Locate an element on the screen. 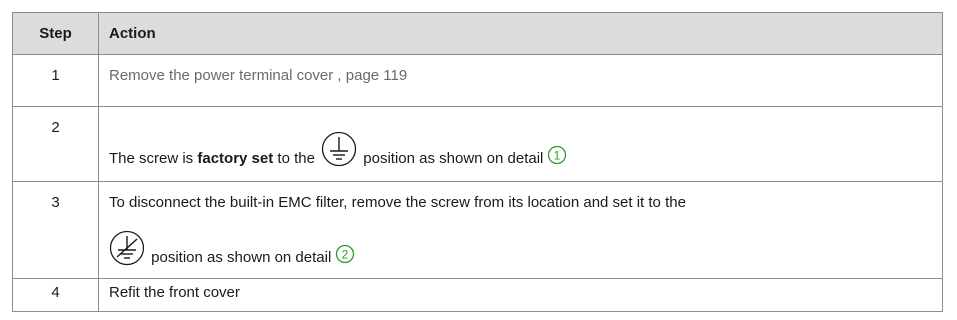  table-row: 4 Refit the front cover is located at coordinates (477, 295).